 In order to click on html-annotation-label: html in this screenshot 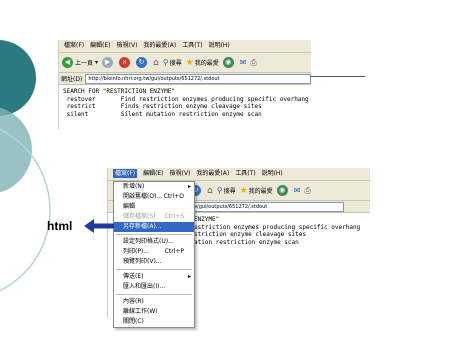, I will do `click(60, 226)`.